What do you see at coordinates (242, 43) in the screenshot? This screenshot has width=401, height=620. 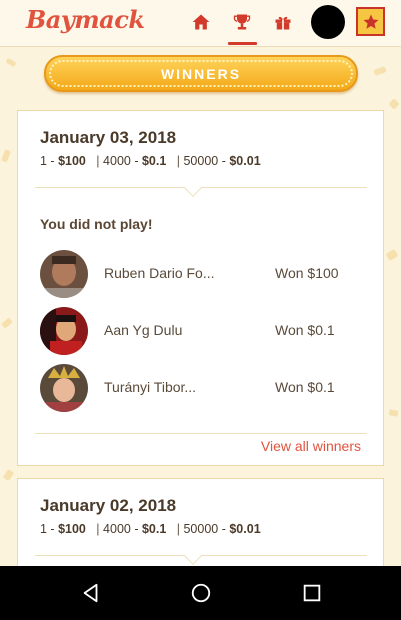 I see `active-tab-indicator` at bounding box center [242, 43].